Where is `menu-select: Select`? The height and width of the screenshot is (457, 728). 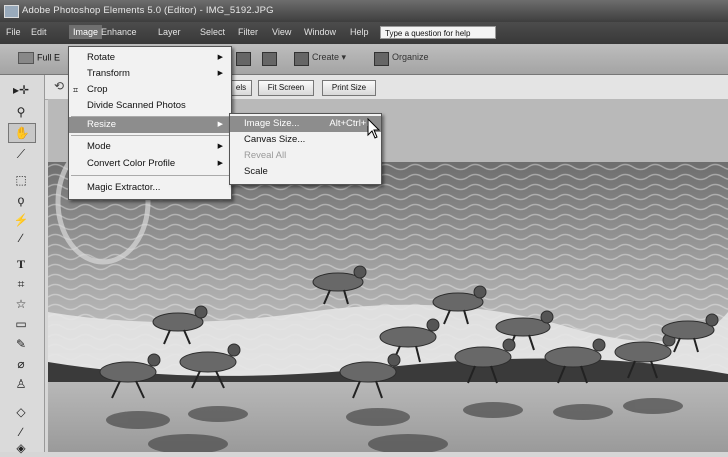
menu-select: Select is located at coordinates (212, 32).